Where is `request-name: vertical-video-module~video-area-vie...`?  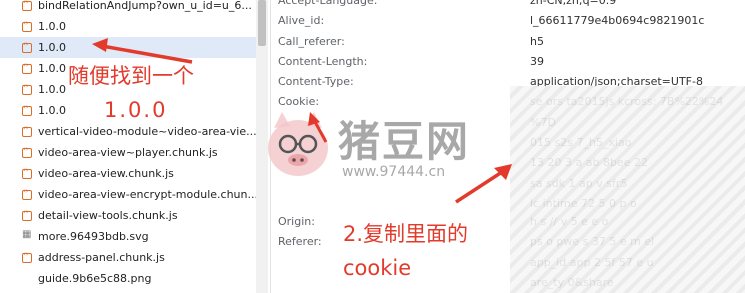 request-name: vertical-video-module~video-area-vie... is located at coordinates (147, 131).